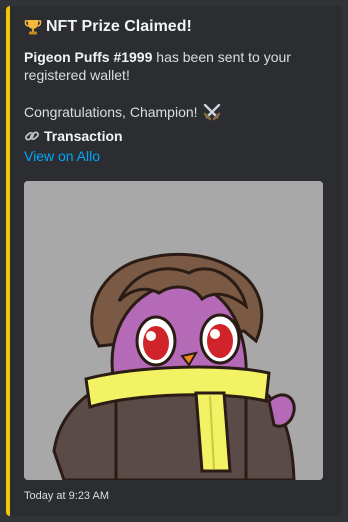  What do you see at coordinates (66, 496) in the screenshot?
I see `embed-timestamp: Today at 9:23 AM` at bounding box center [66, 496].